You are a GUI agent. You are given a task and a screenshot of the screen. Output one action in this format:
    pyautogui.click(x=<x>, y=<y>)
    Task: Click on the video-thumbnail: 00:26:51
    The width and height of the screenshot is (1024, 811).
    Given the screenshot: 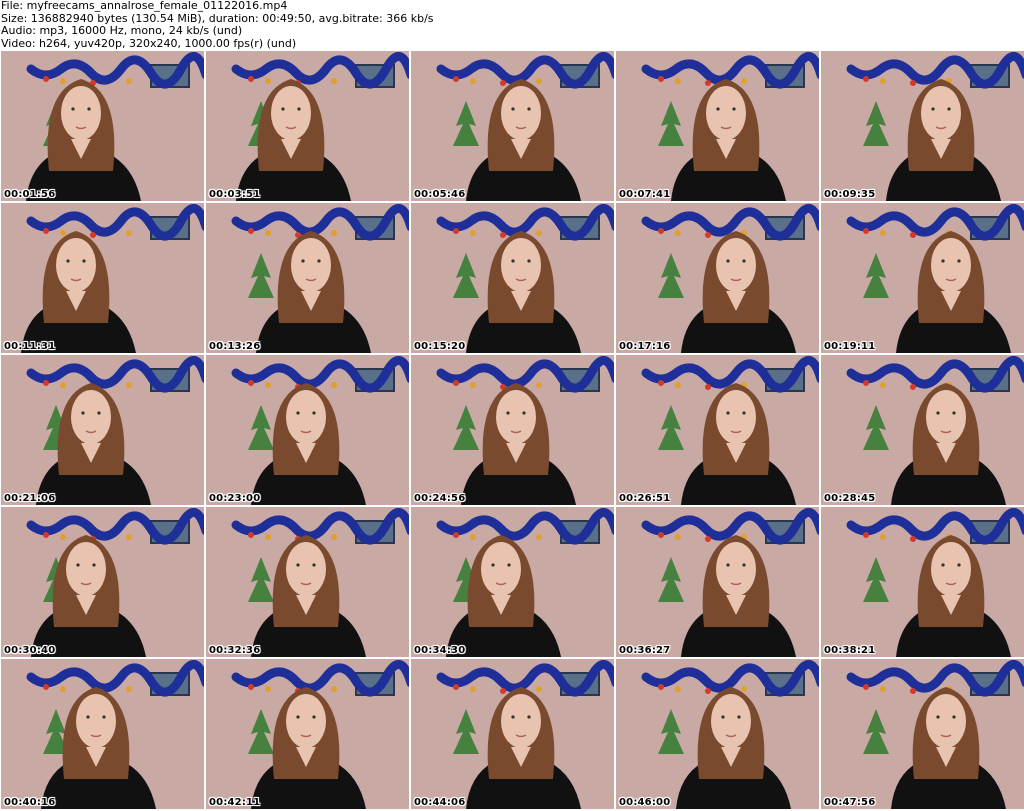 What is the action you would take?
    pyautogui.click(x=717, y=430)
    